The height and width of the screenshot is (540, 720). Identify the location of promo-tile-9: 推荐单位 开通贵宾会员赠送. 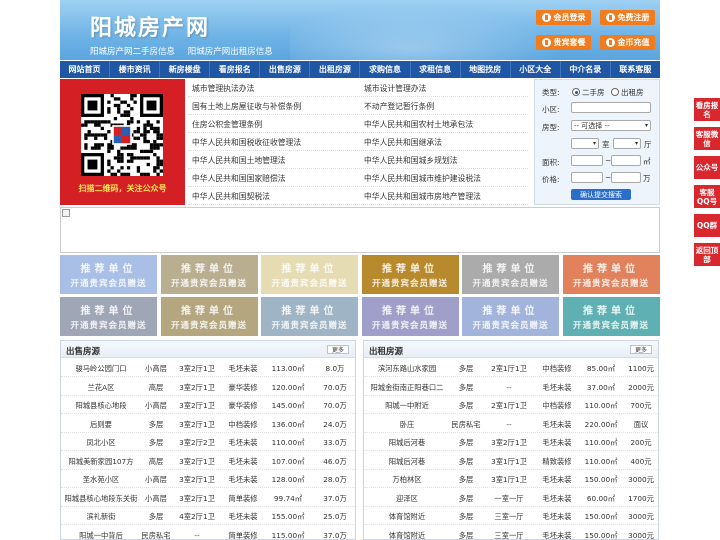
(410, 316).